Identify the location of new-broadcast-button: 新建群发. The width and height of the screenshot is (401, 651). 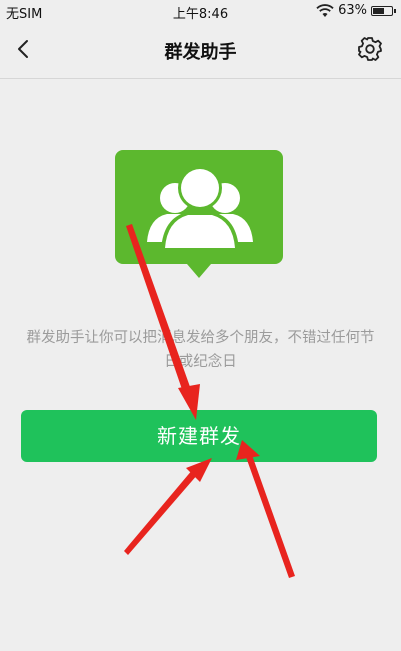
(199, 436).